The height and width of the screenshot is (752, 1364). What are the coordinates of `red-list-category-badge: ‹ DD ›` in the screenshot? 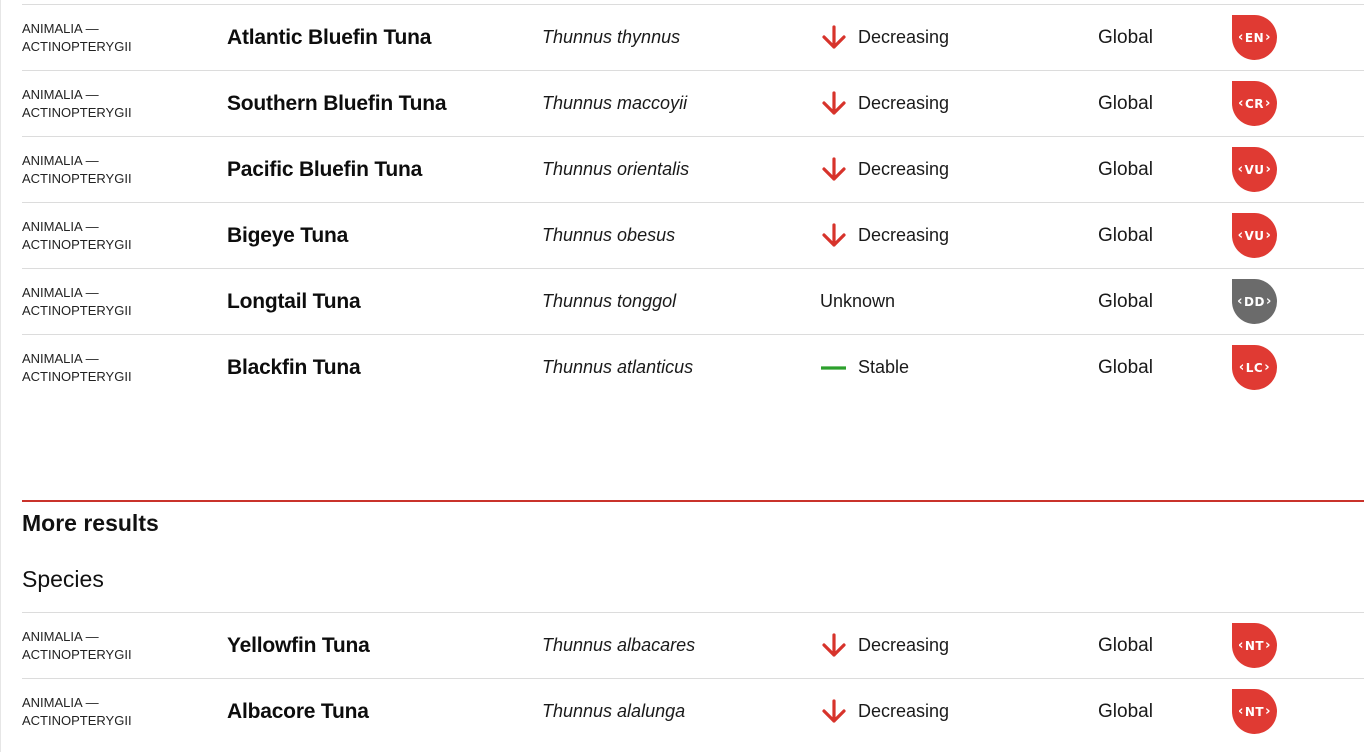 It's located at (1254, 301).